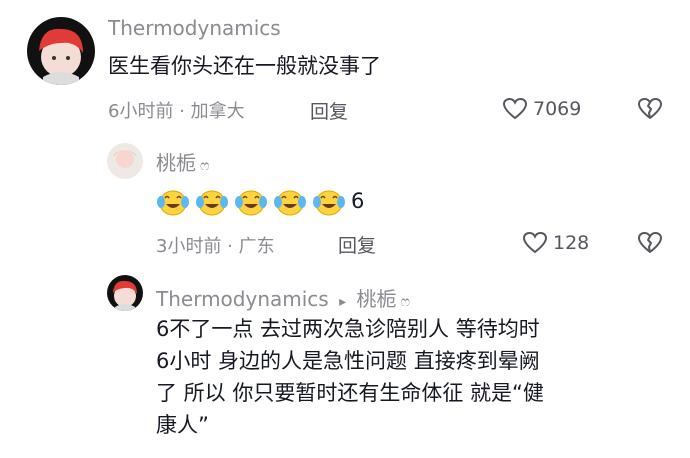  I want to click on reply-username: 桃栀 ෆ, so click(182, 161).